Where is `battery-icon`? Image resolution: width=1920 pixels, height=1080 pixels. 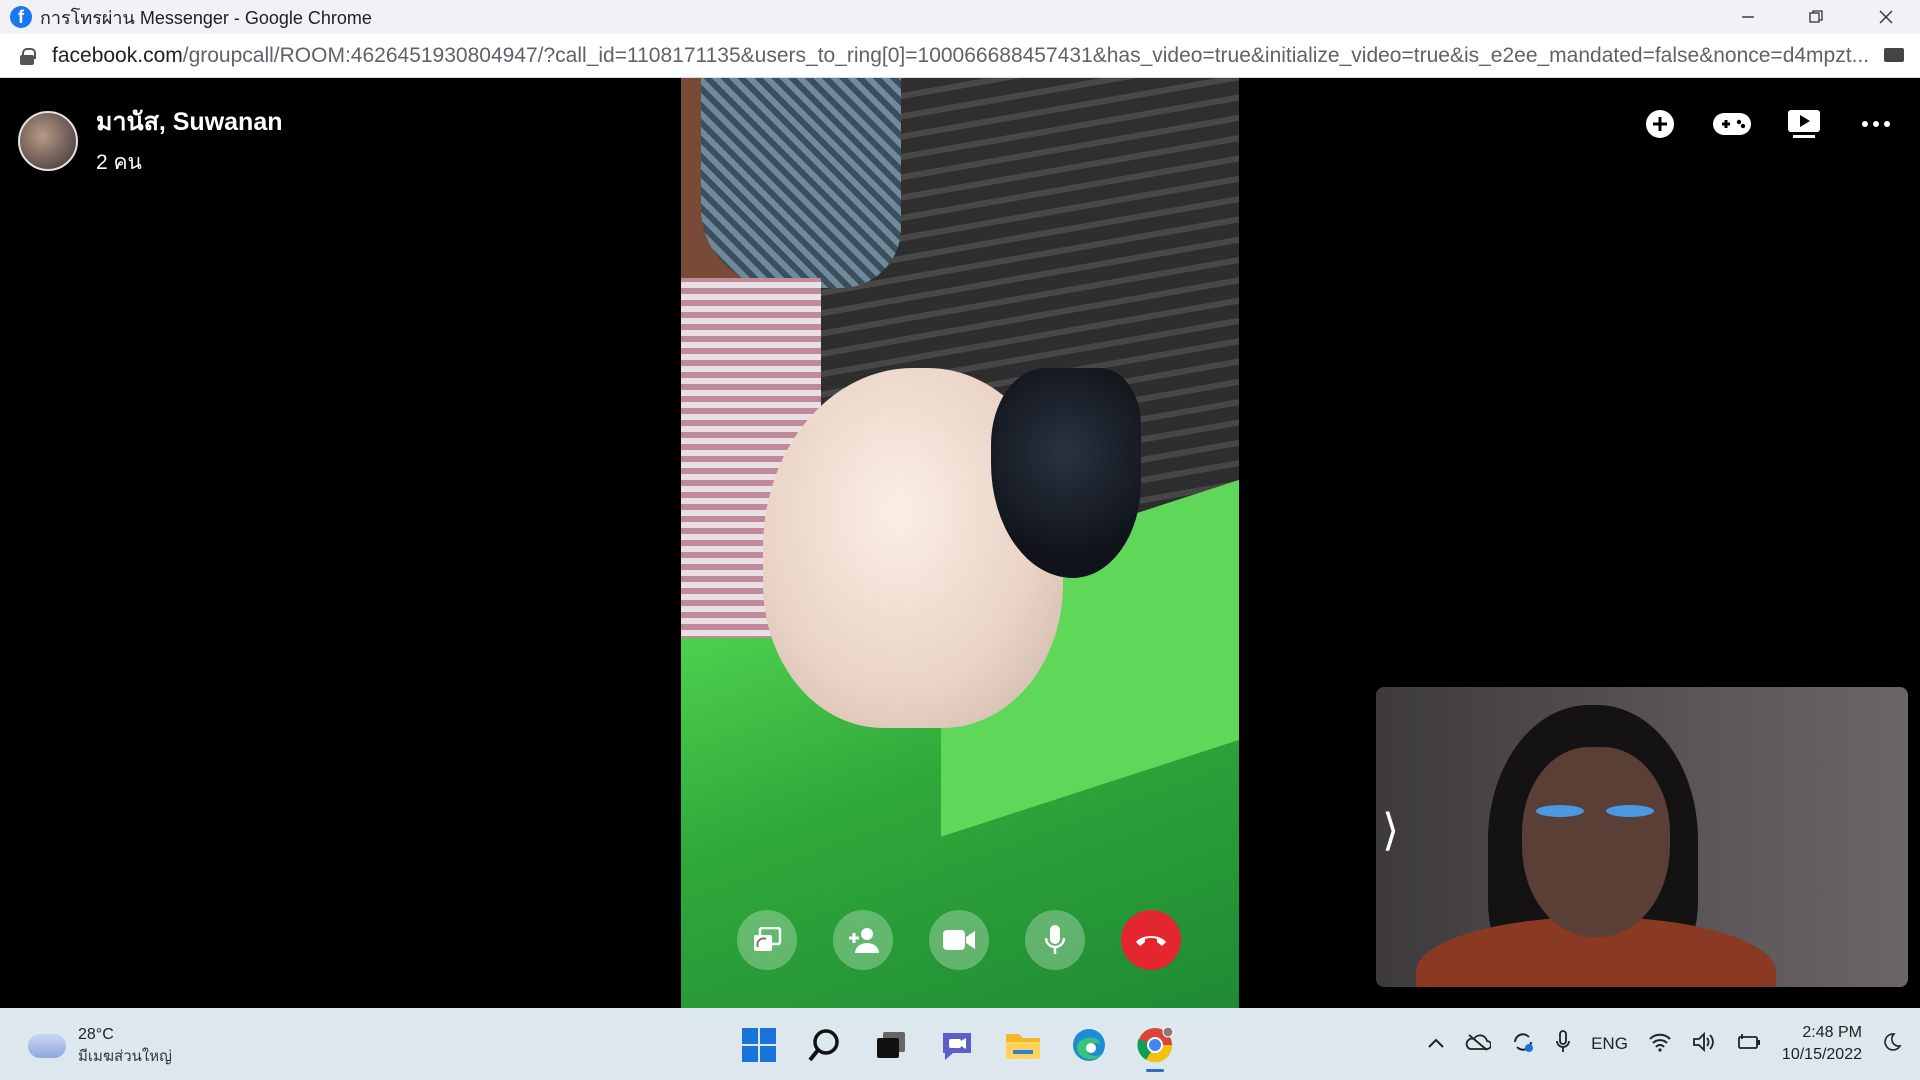 battery-icon is located at coordinates (1749, 1044).